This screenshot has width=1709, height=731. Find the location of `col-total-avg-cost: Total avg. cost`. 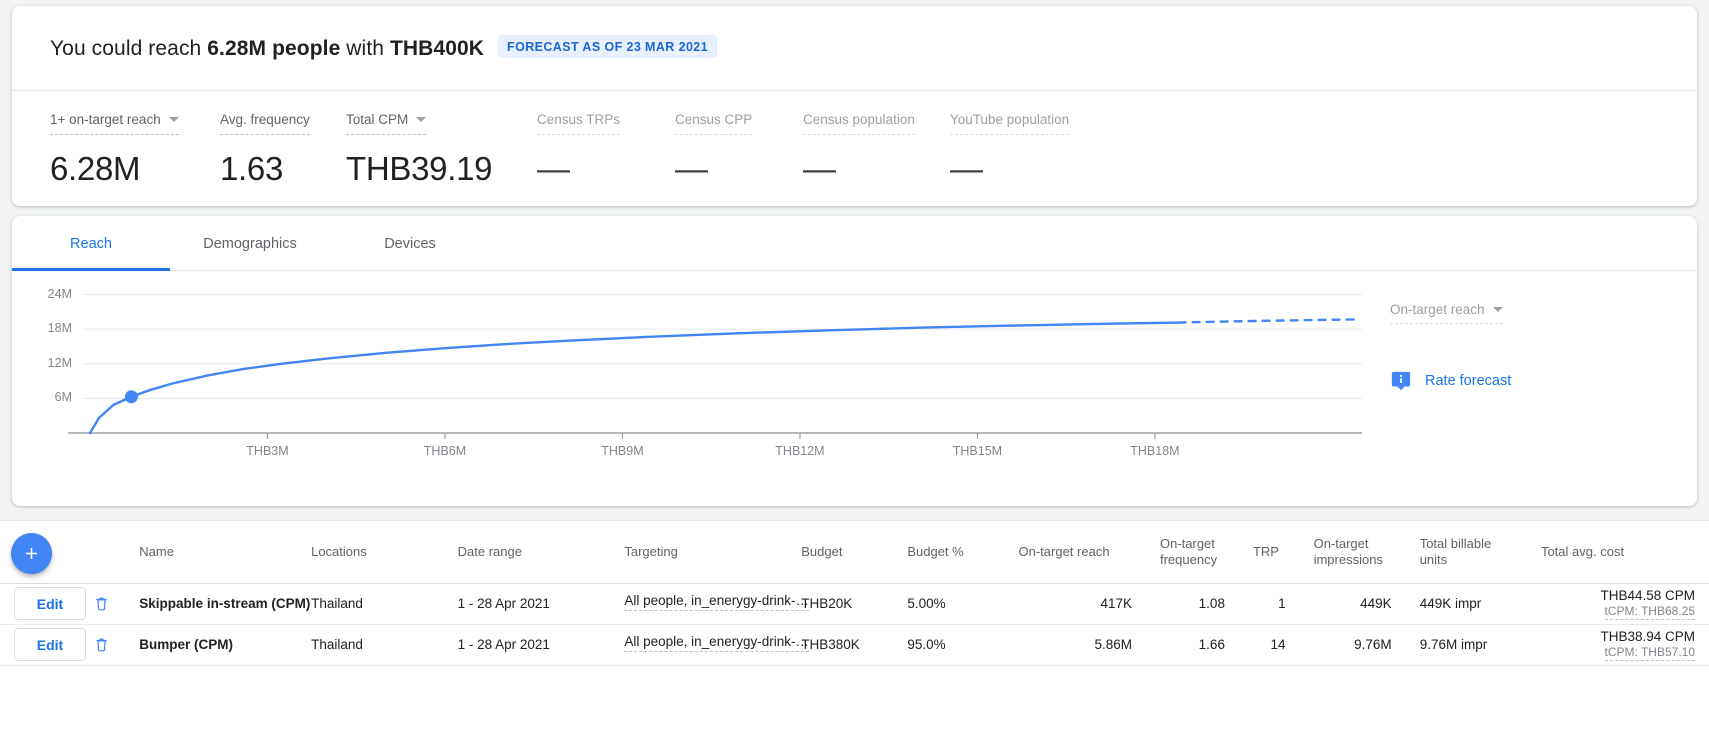

col-total-avg-cost: Total avg. cost is located at coordinates (1617, 552).